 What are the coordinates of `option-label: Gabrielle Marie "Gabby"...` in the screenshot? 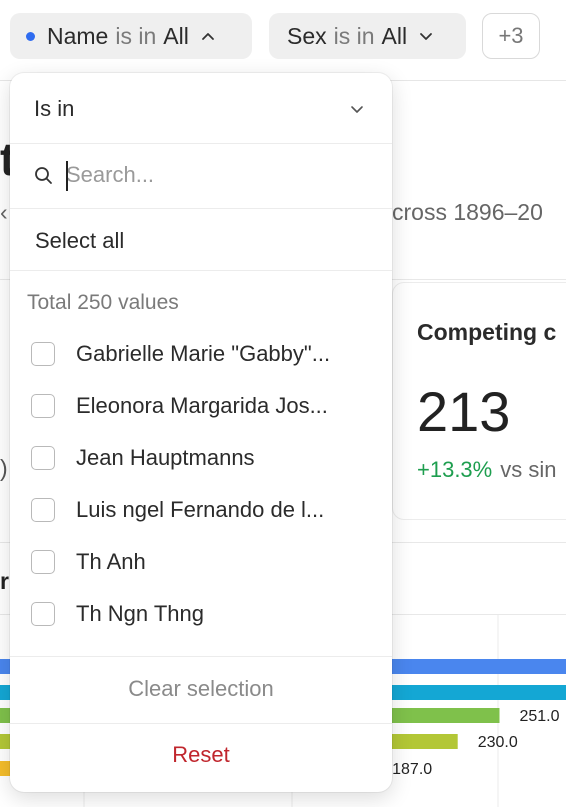 It's located at (203, 353).